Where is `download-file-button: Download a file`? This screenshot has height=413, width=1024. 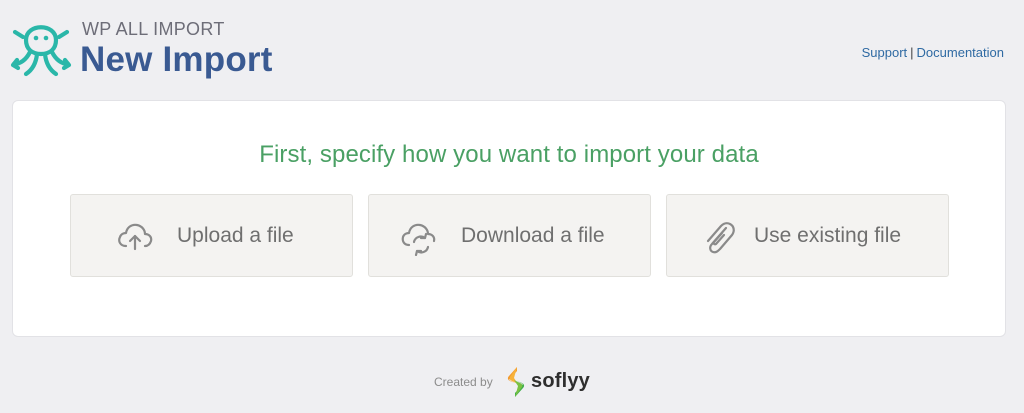
download-file-button: Download a file is located at coordinates (509, 235).